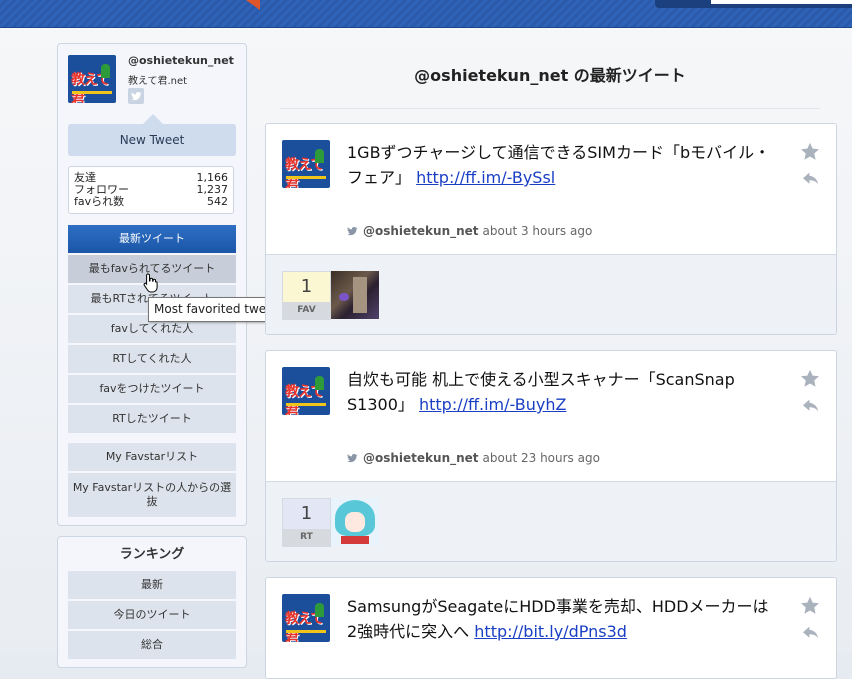 The width and height of the screenshot is (852, 679). What do you see at coordinates (181, 60) in the screenshot?
I see `profile-username: @oshietekun_net` at bounding box center [181, 60].